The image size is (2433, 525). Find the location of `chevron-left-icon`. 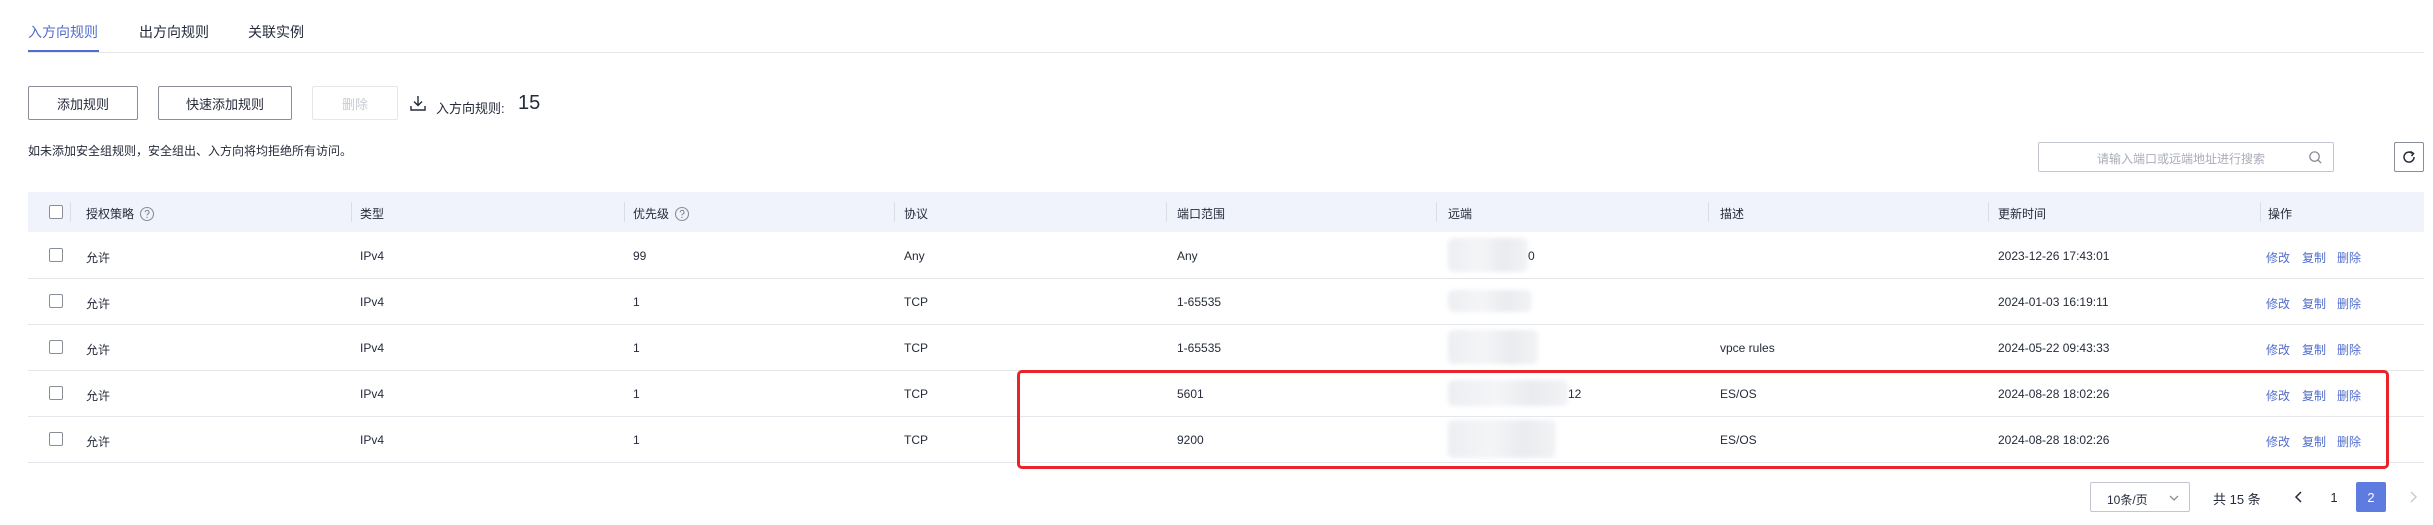

chevron-left-icon is located at coordinates (2299, 497).